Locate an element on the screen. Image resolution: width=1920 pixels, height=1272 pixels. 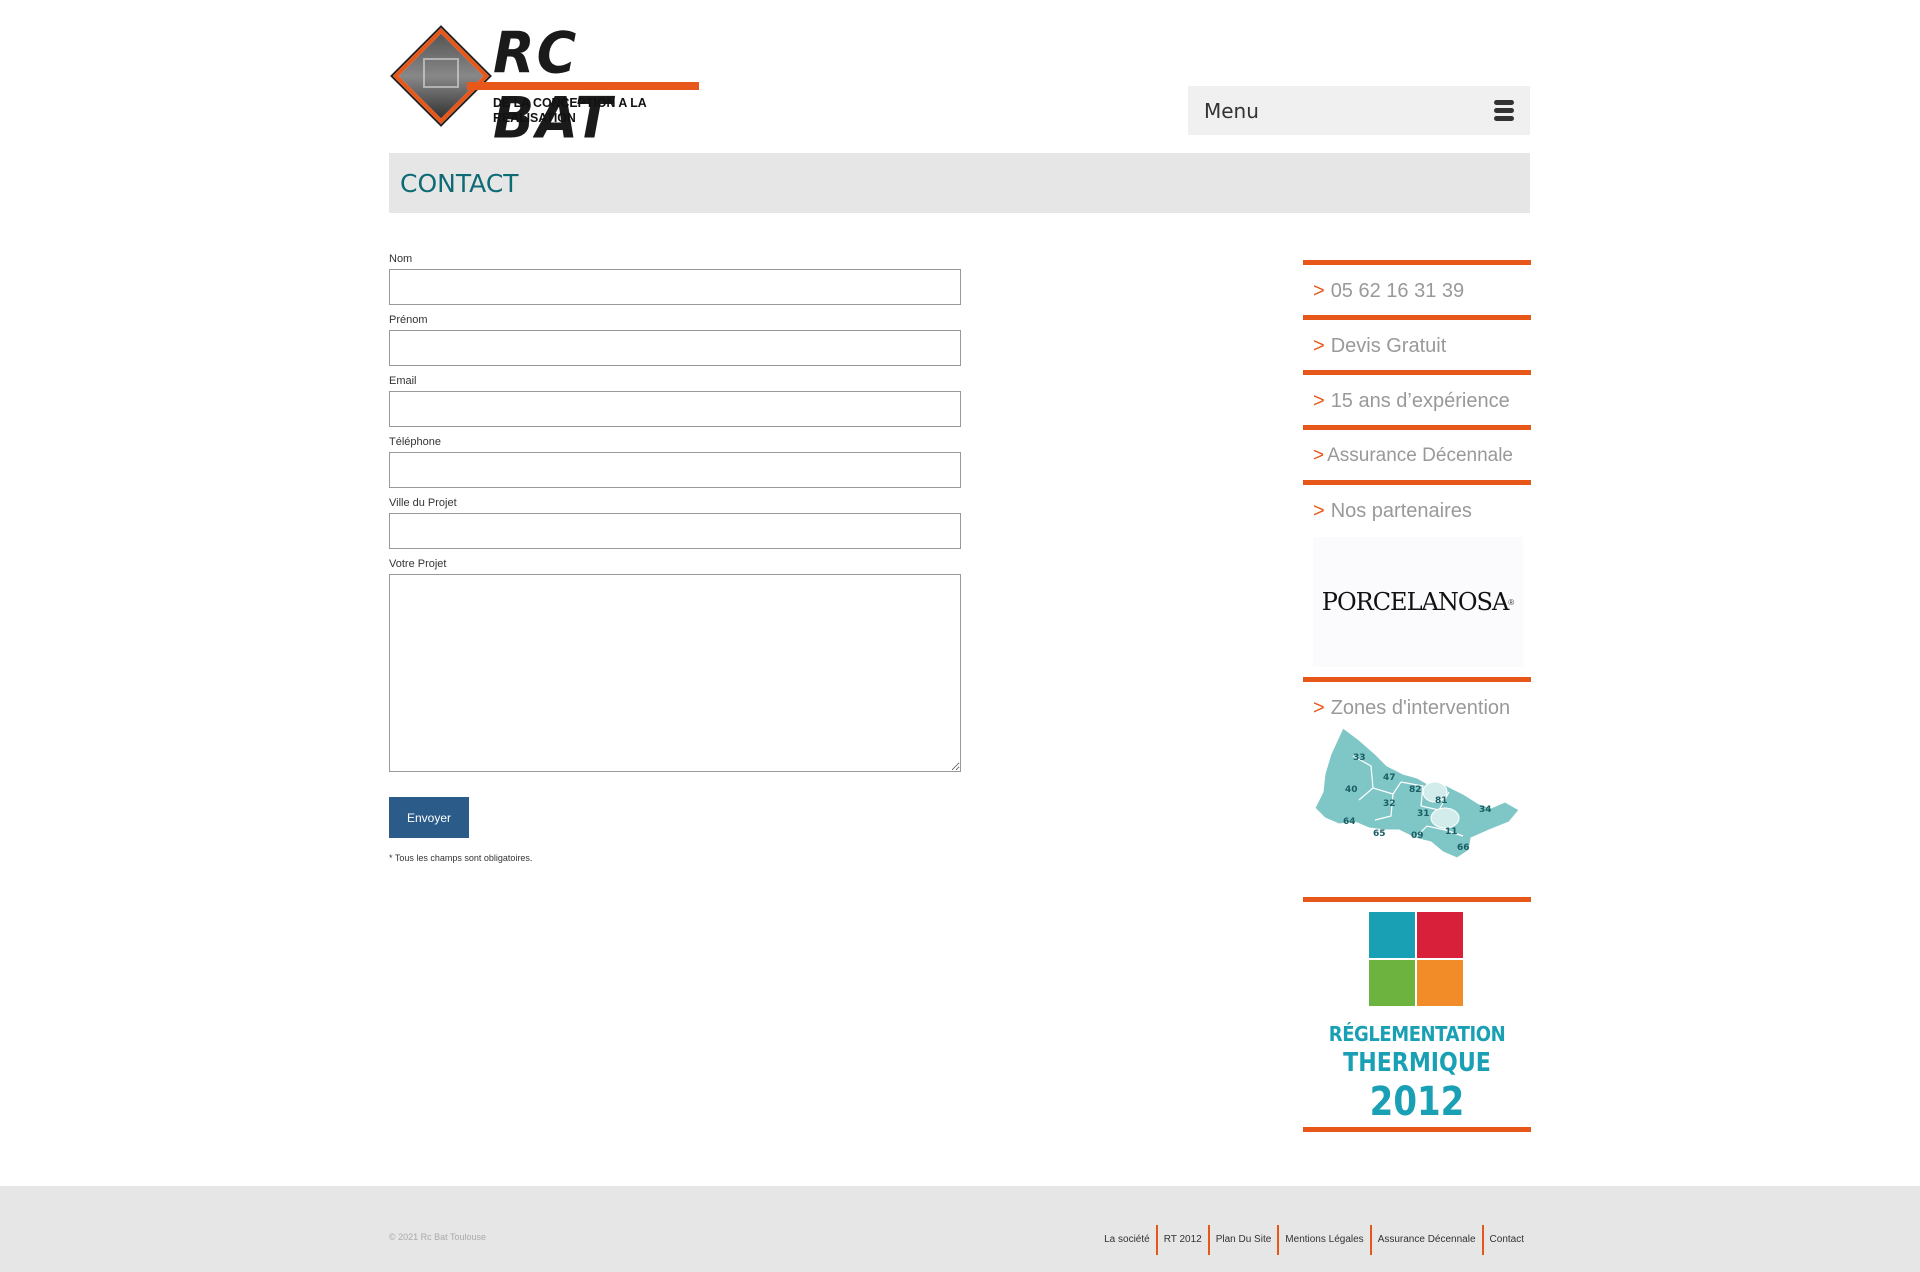
field-label: Prénom is located at coordinates (408, 320).